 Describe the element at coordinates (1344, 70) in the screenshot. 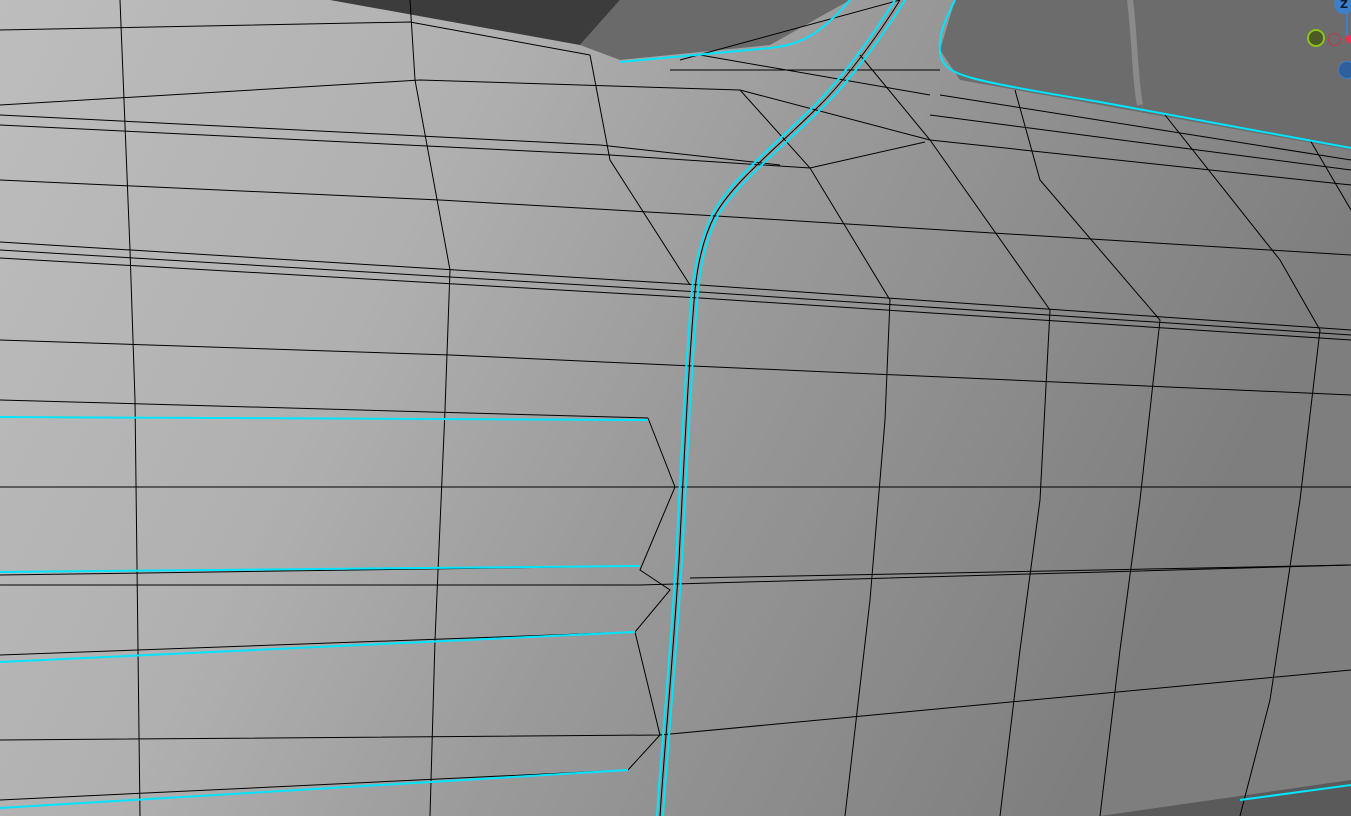

I see `z-axis-negative-handle` at that location.